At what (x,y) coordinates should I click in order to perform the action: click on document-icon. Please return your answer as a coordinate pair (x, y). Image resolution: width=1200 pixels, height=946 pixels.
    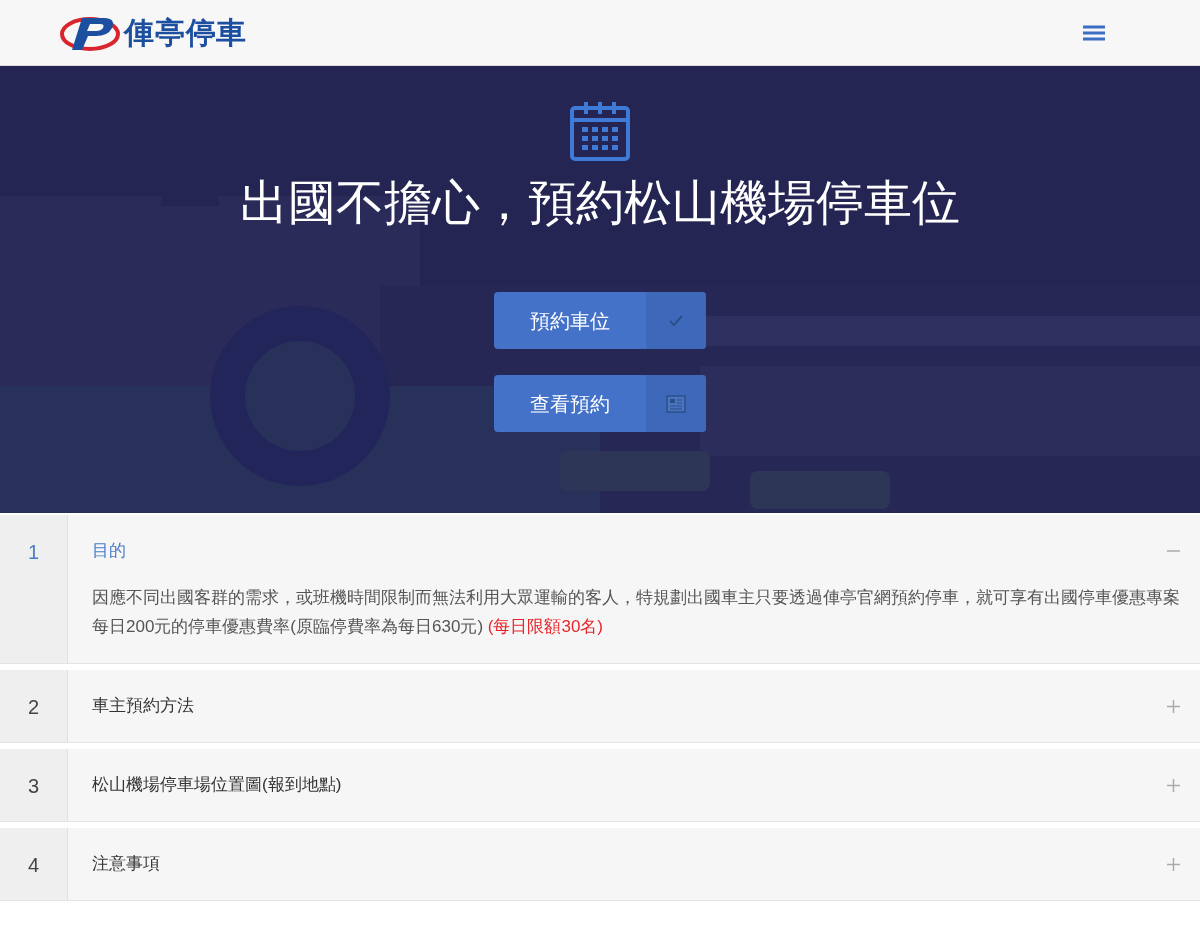
    Looking at the image, I should click on (676, 403).